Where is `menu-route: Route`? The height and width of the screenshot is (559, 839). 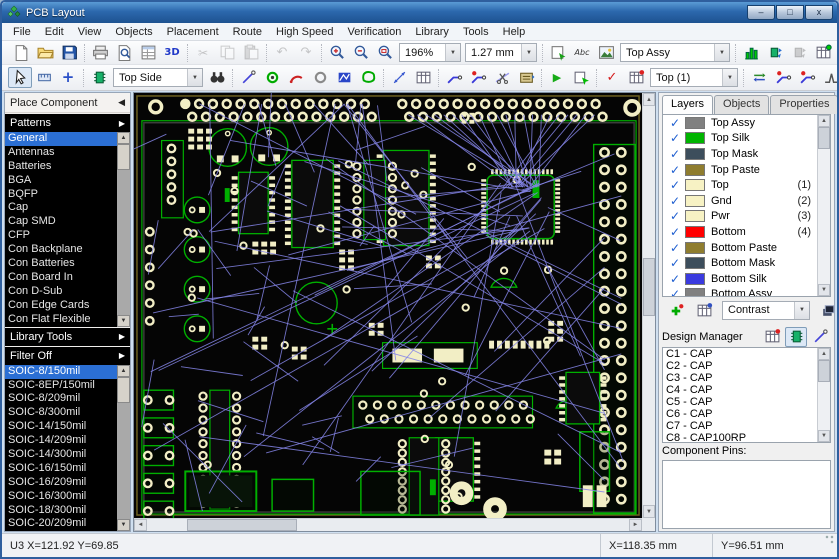 menu-route: Route is located at coordinates (247, 32).